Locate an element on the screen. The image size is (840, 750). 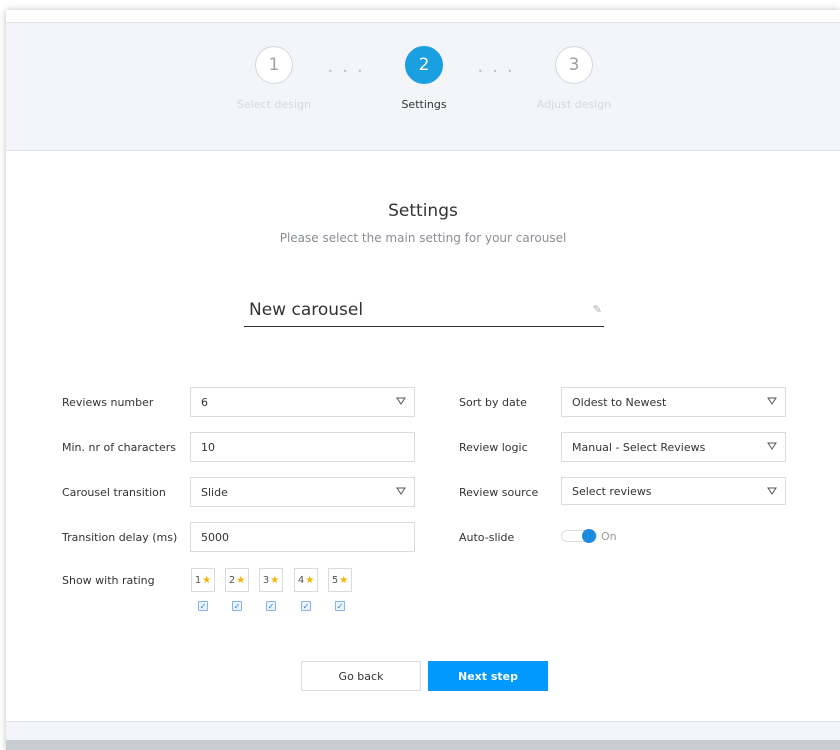
carousel-name-field: ✎ is located at coordinates (424, 311).